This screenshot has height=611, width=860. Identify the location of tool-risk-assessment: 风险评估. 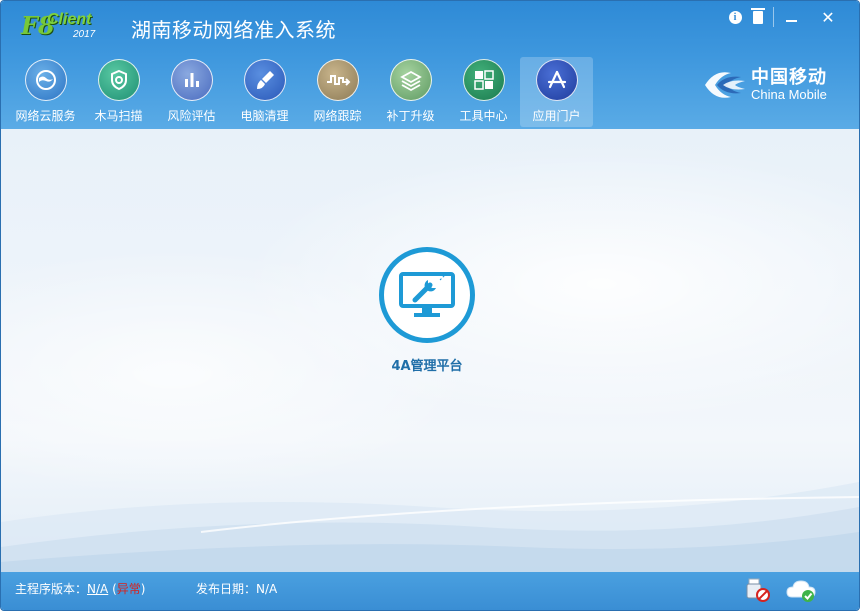
(191, 92).